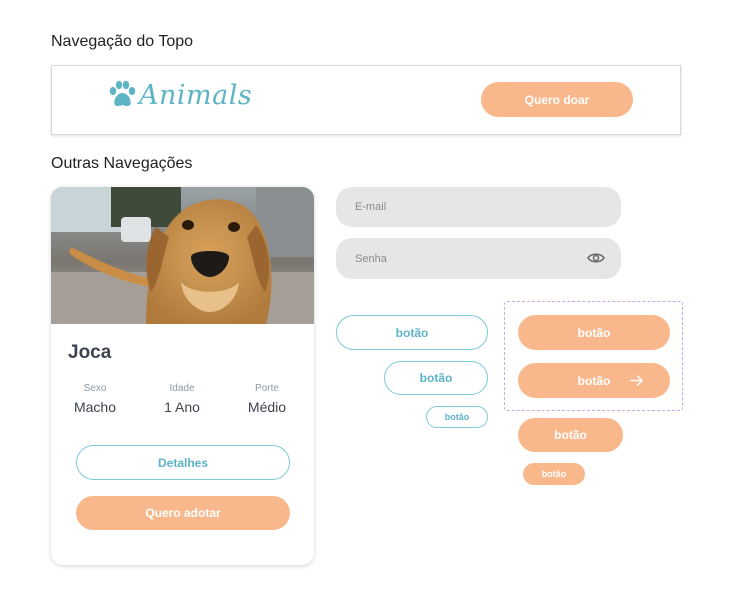  Describe the element at coordinates (182, 407) in the screenshot. I see `attr-value-age: 1 Ano` at that location.